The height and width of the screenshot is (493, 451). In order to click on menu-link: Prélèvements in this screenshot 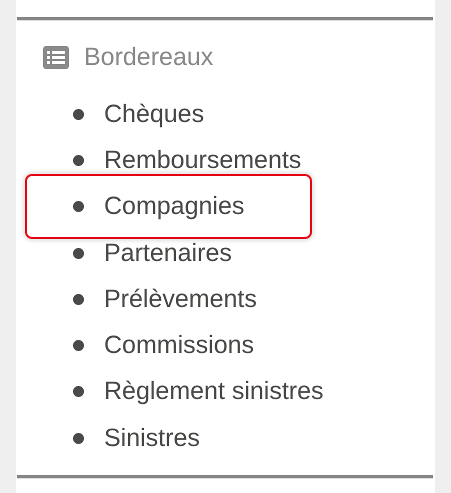, I will do `click(180, 299)`.